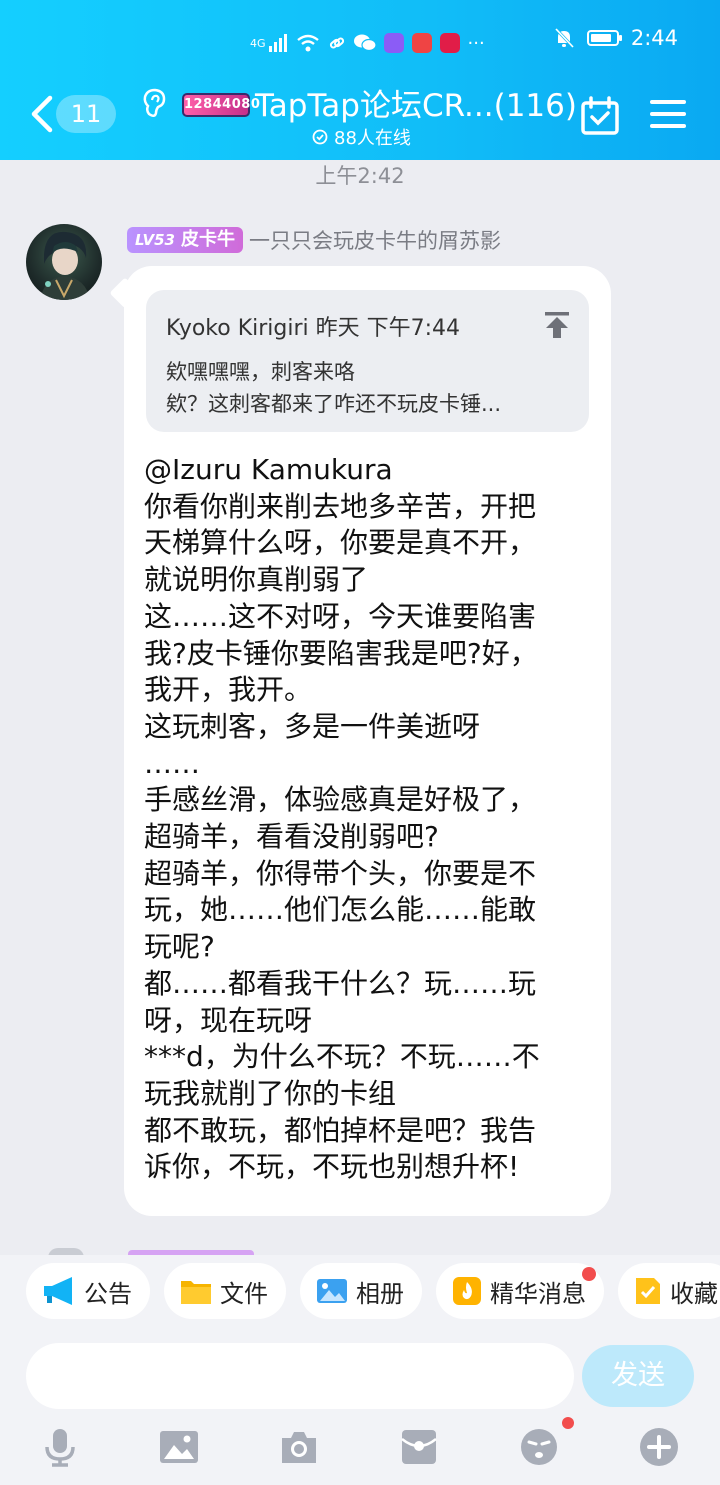 This screenshot has width=720, height=1485. What do you see at coordinates (155, 240) in the screenshot?
I see `sender-level: LV53` at bounding box center [155, 240].